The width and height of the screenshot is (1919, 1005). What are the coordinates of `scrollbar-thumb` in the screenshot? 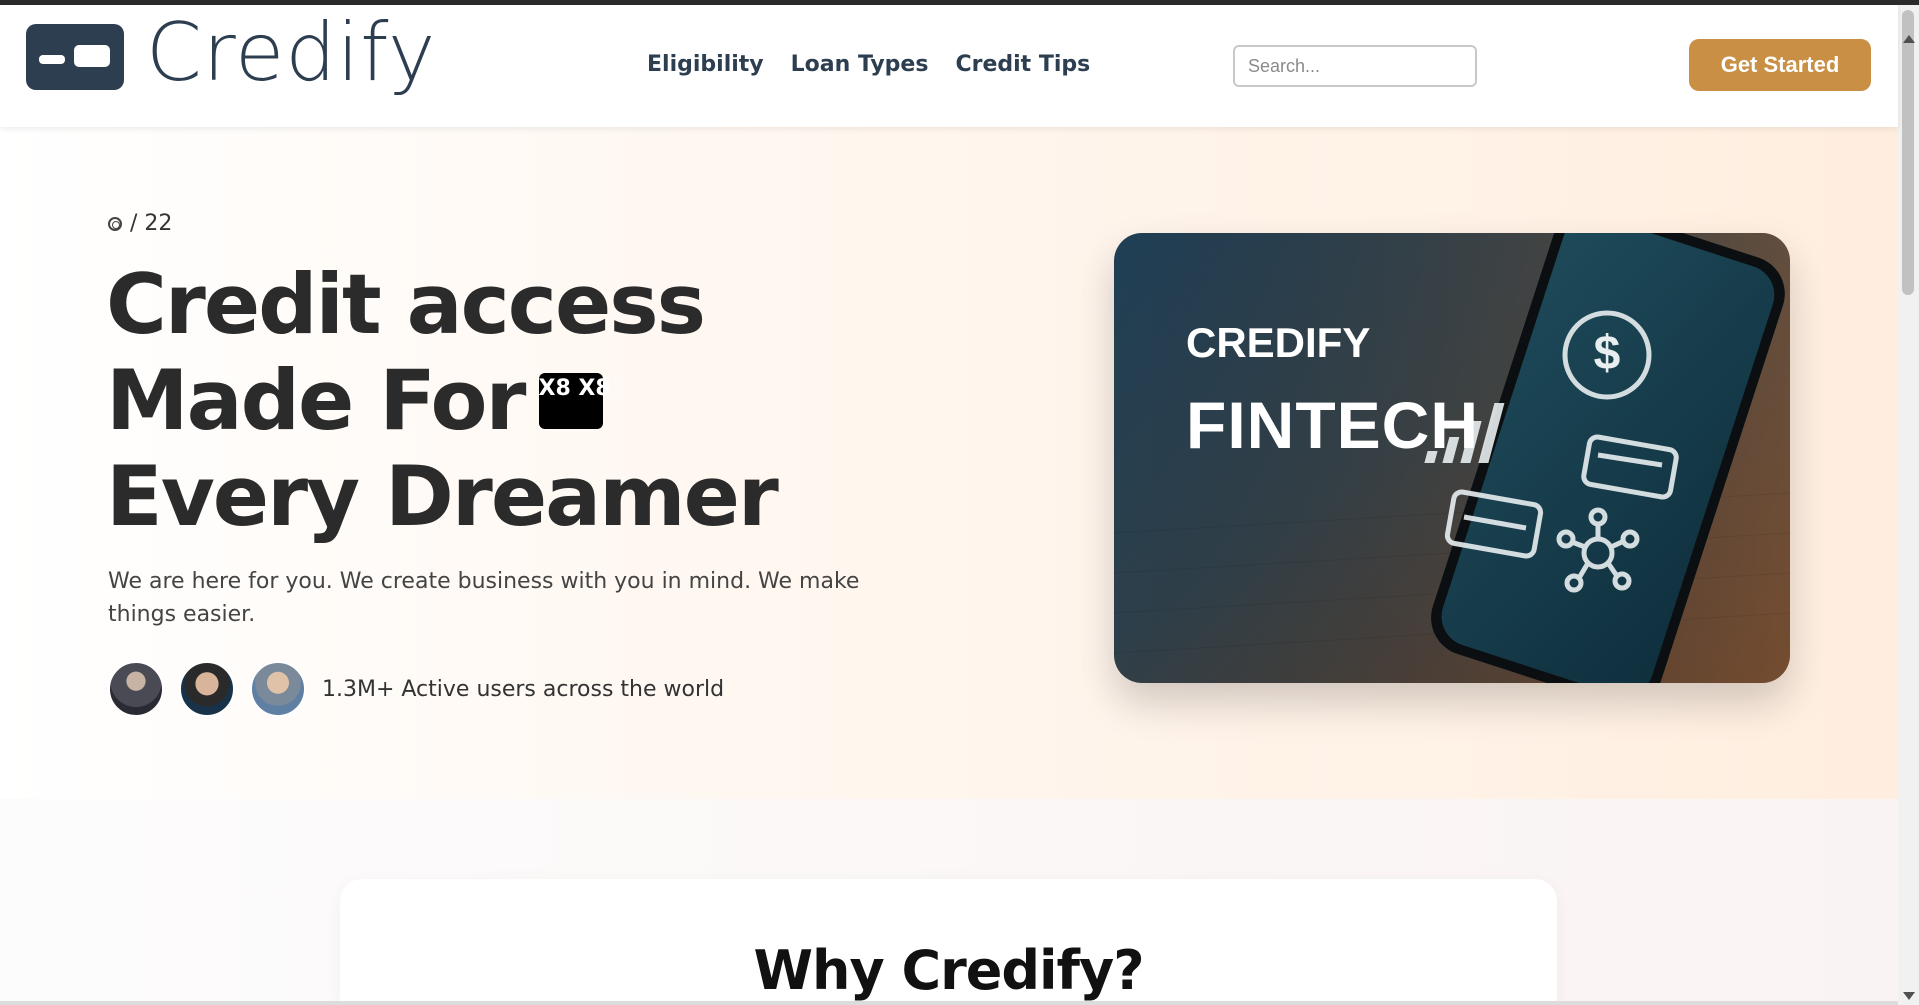 It's located at (1908, 152).